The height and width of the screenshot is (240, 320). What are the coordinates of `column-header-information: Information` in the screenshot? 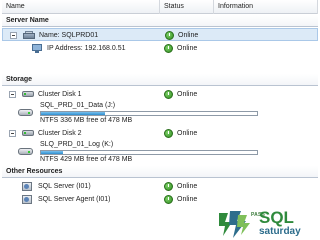 It's located at (266, 7).